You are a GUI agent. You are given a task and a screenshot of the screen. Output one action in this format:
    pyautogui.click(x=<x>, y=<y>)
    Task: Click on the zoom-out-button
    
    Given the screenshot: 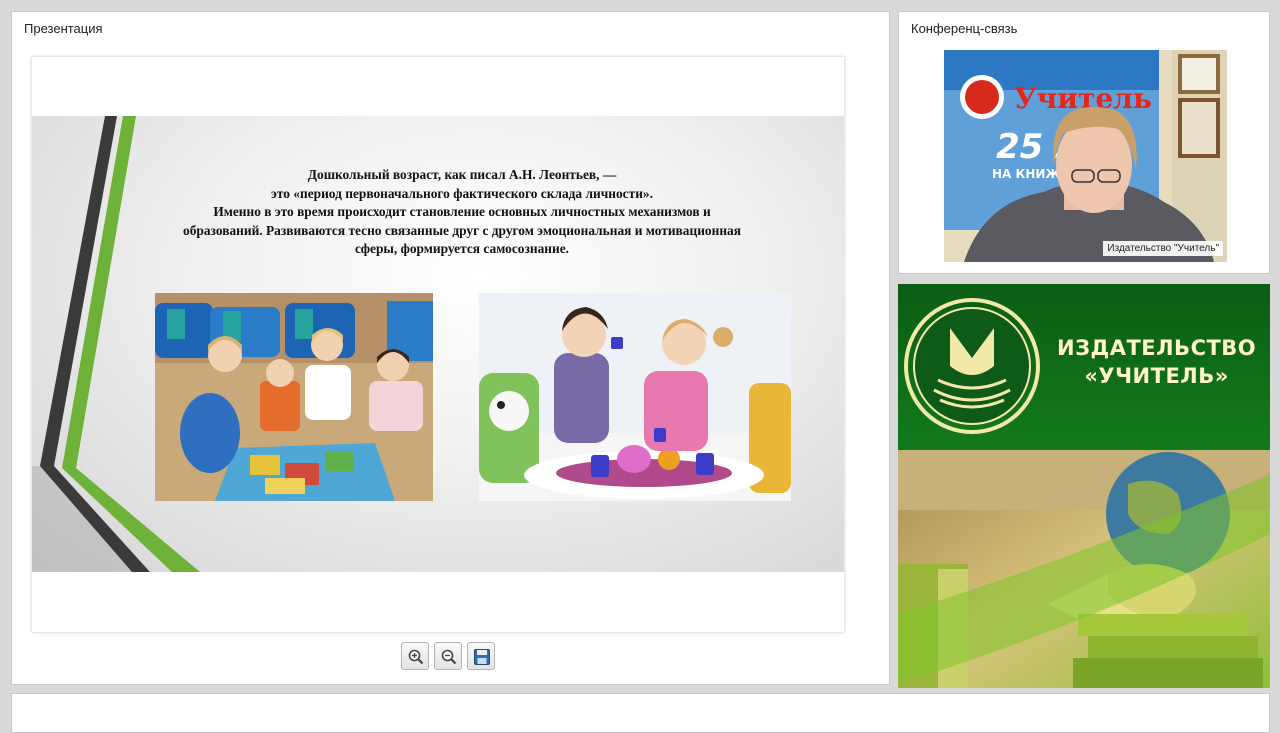 What is the action you would take?
    pyautogui.click(x=448, y=656)
    